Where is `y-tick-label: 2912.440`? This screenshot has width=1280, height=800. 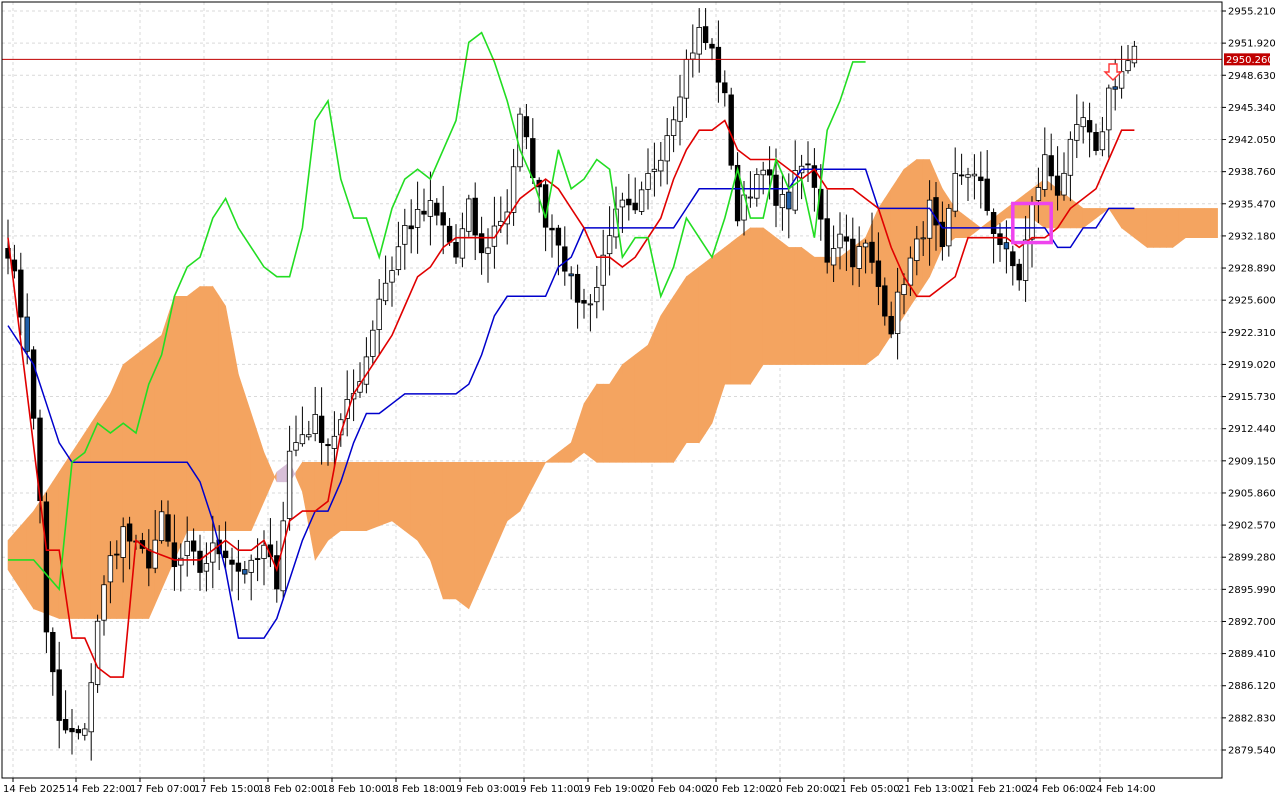 y-tick-label: 2912.440 is located at coordinates (1252, 429).